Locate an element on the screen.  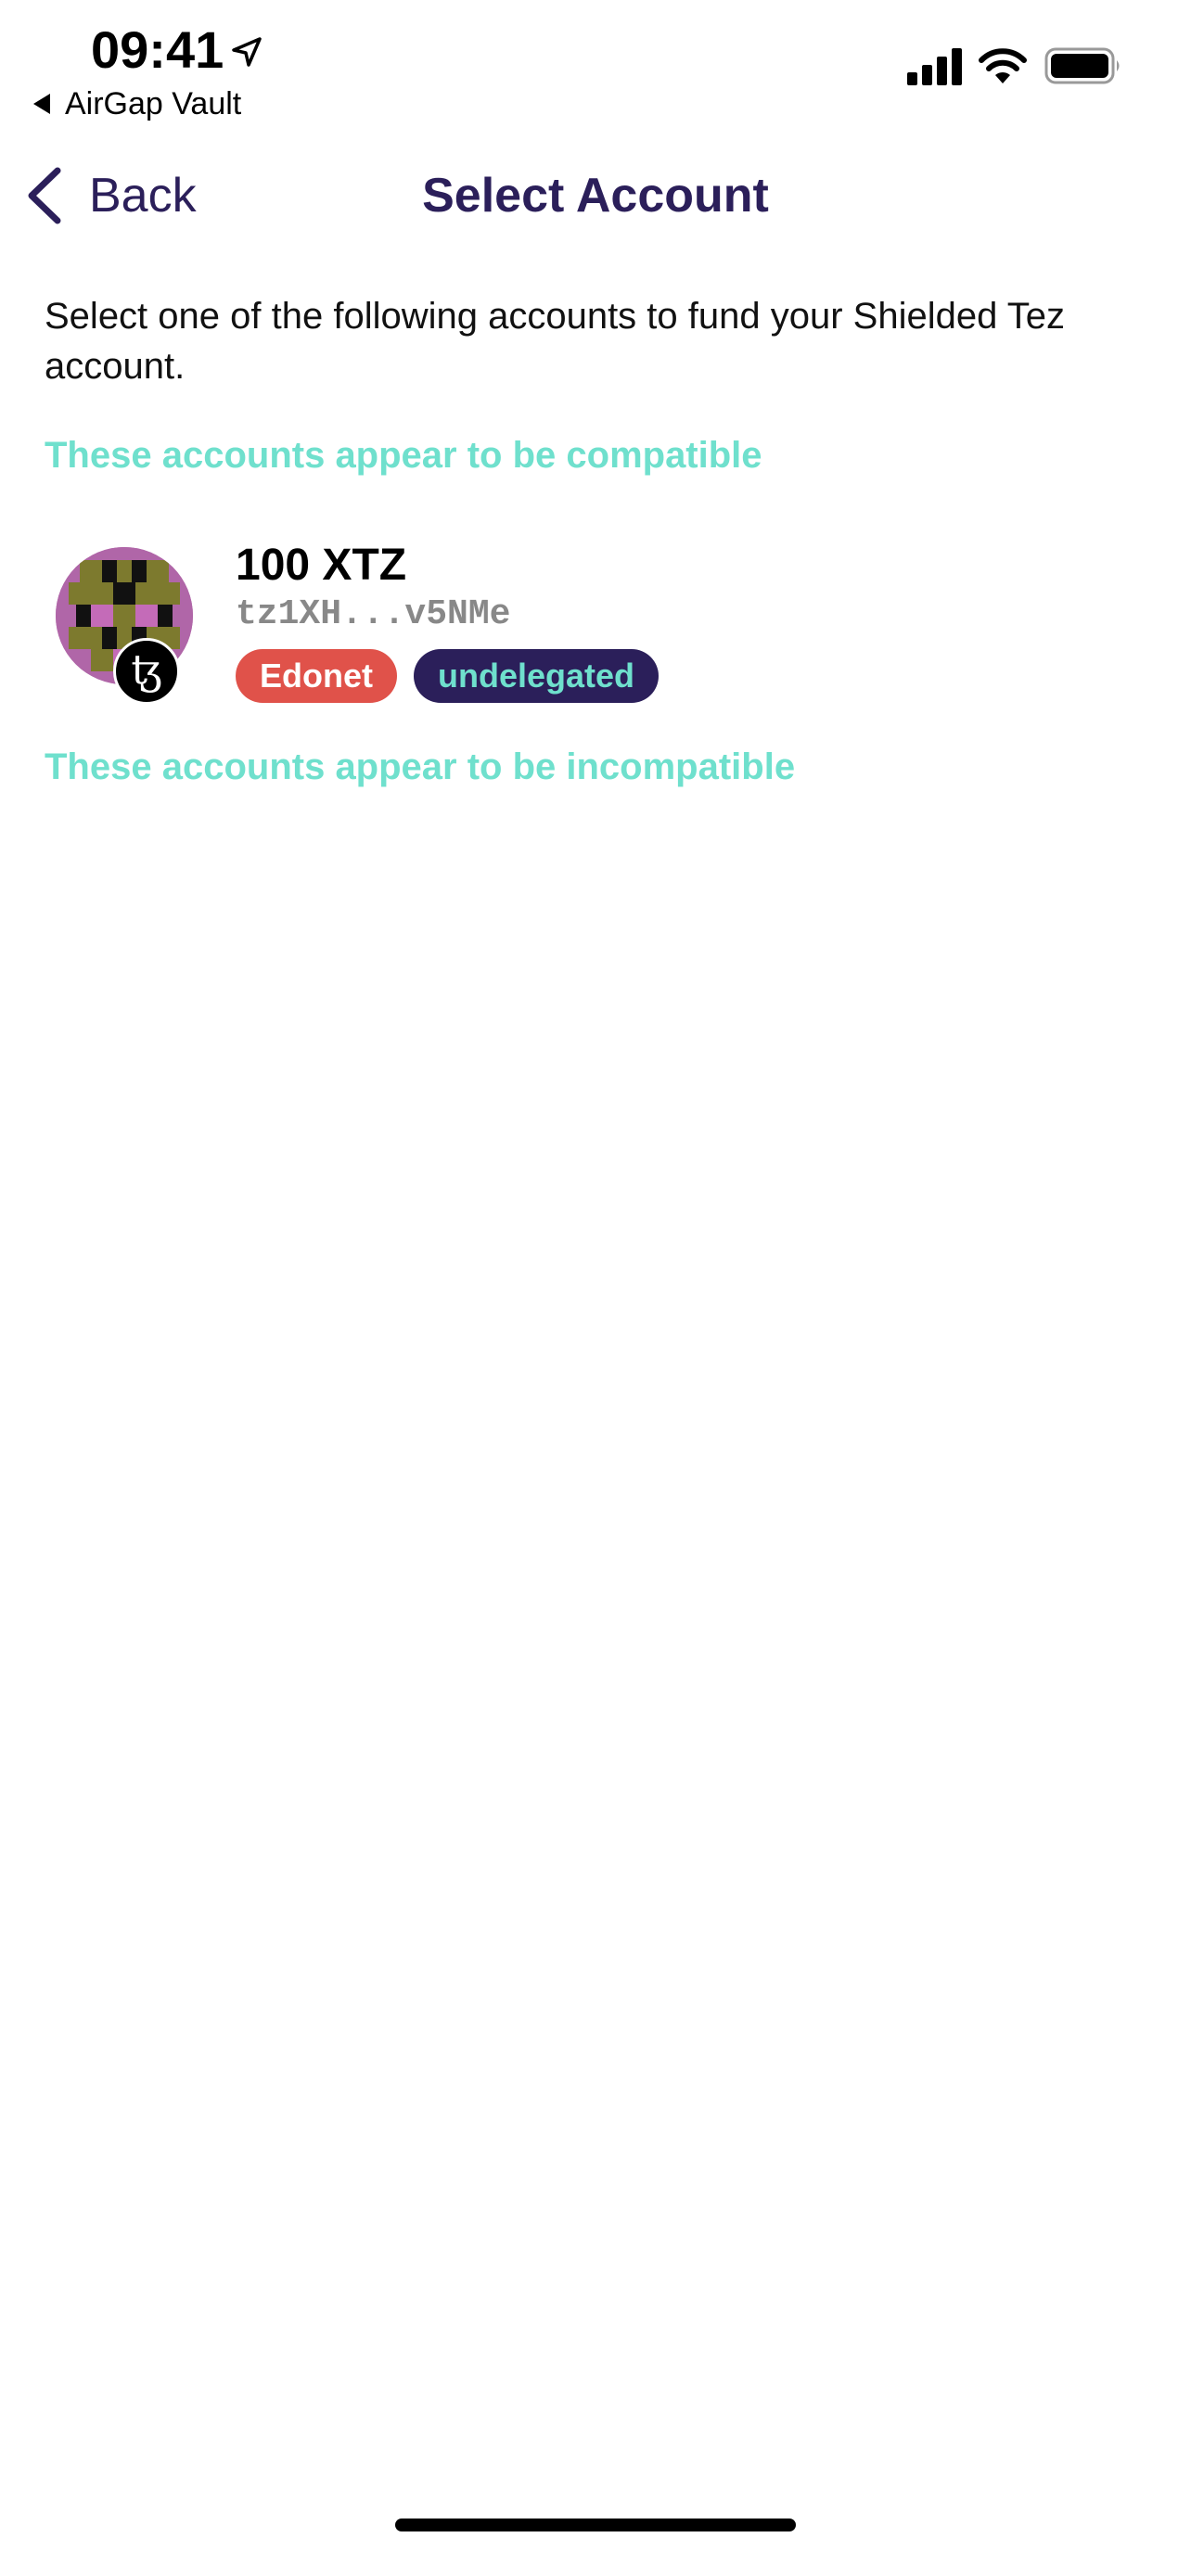
cellular-signal-icon is located at coordinates (934, 66).